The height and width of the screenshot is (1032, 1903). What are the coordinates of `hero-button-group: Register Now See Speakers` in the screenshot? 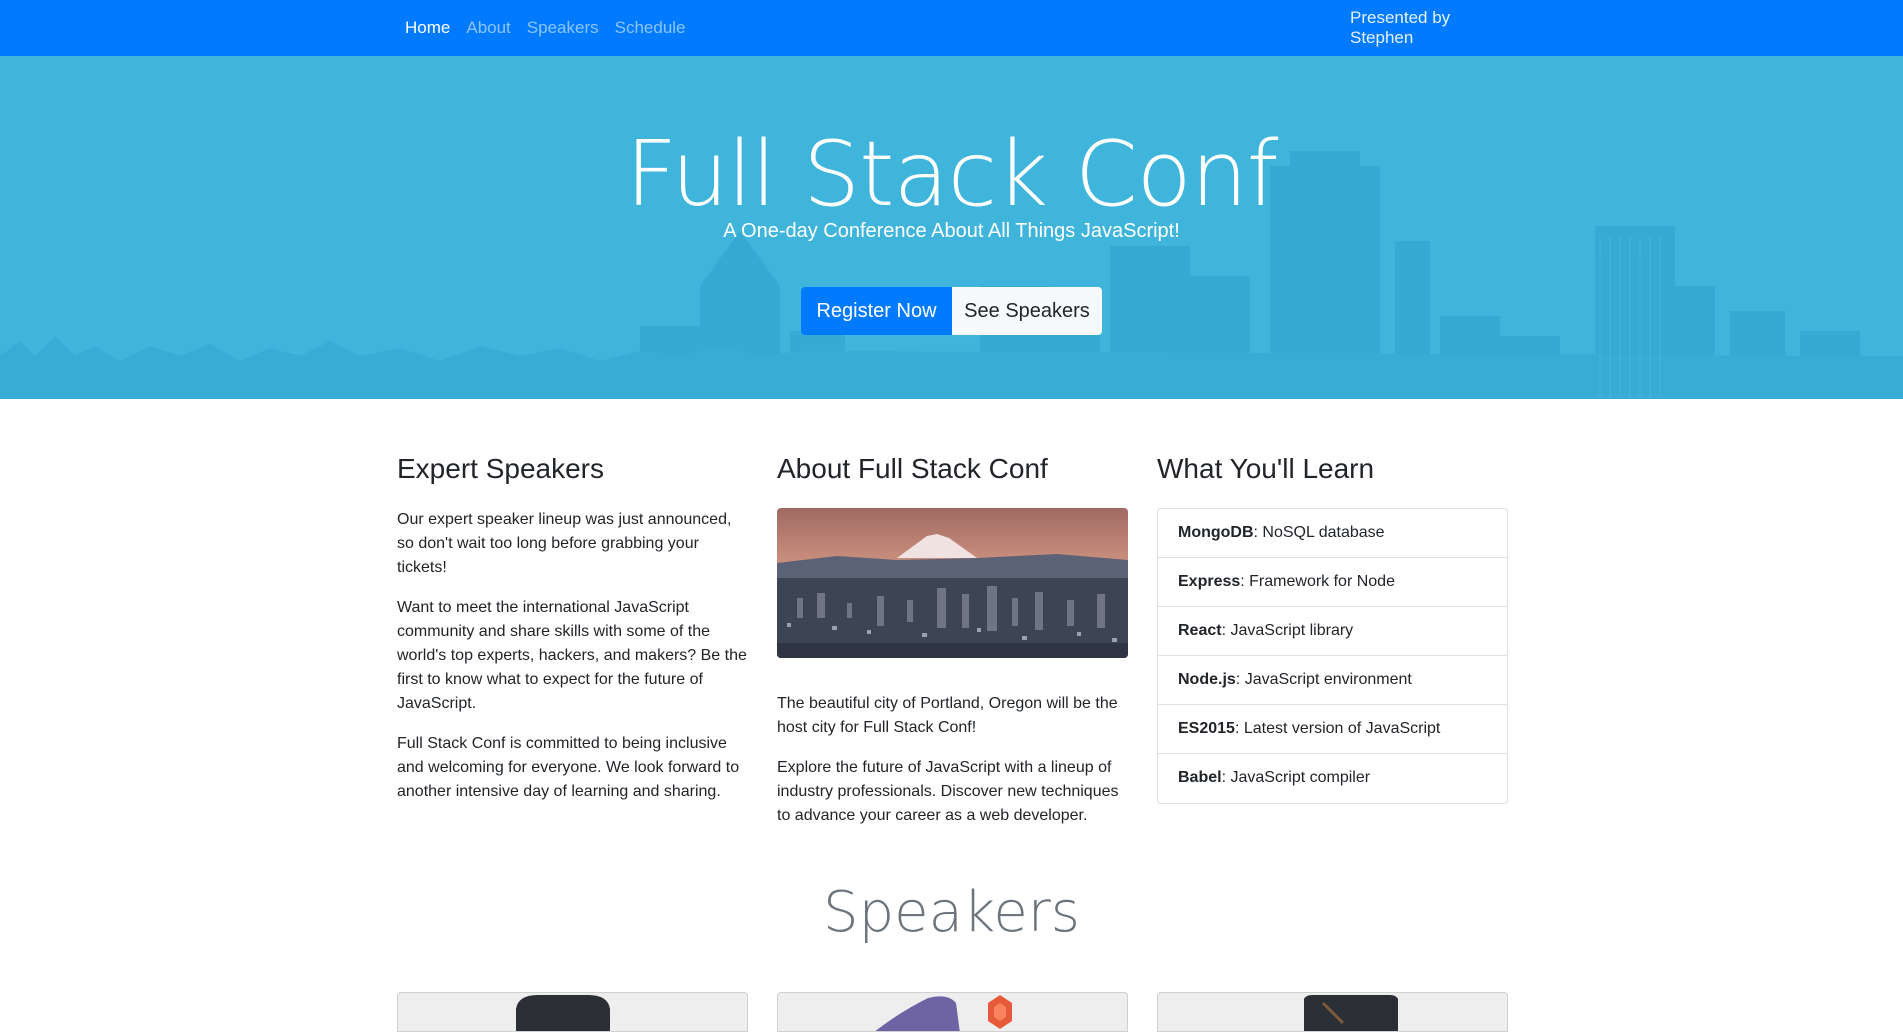 It's located at (951, 311).